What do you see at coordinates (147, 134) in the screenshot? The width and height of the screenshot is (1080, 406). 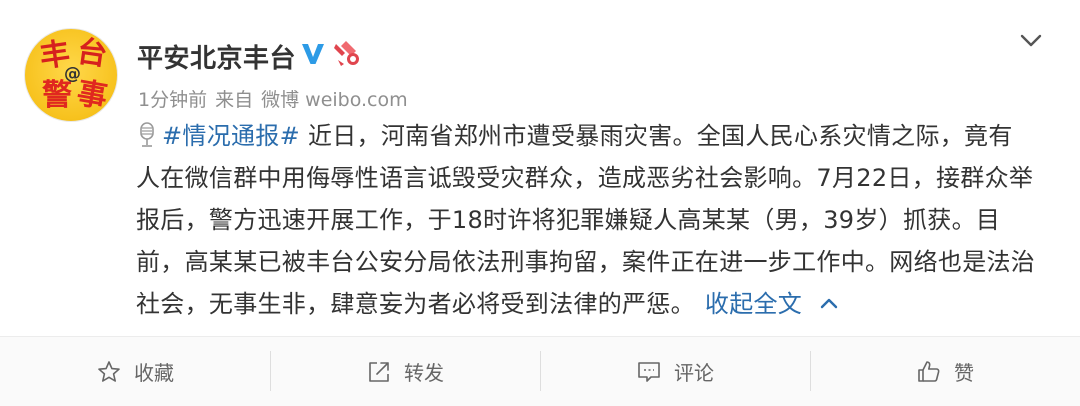 I see `microphone-icon` at bounding box center [147, 134].